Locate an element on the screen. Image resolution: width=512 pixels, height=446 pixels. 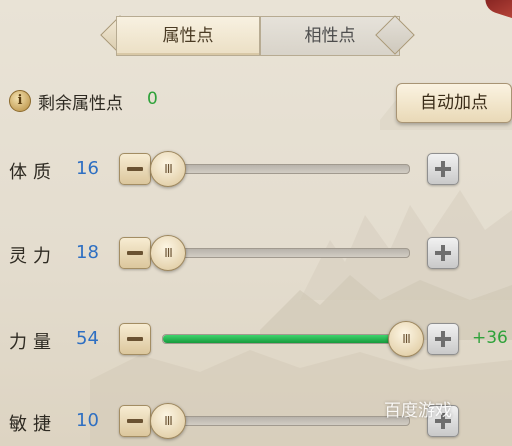
attribute-name: 体质 is located at coordinates (33, 172).